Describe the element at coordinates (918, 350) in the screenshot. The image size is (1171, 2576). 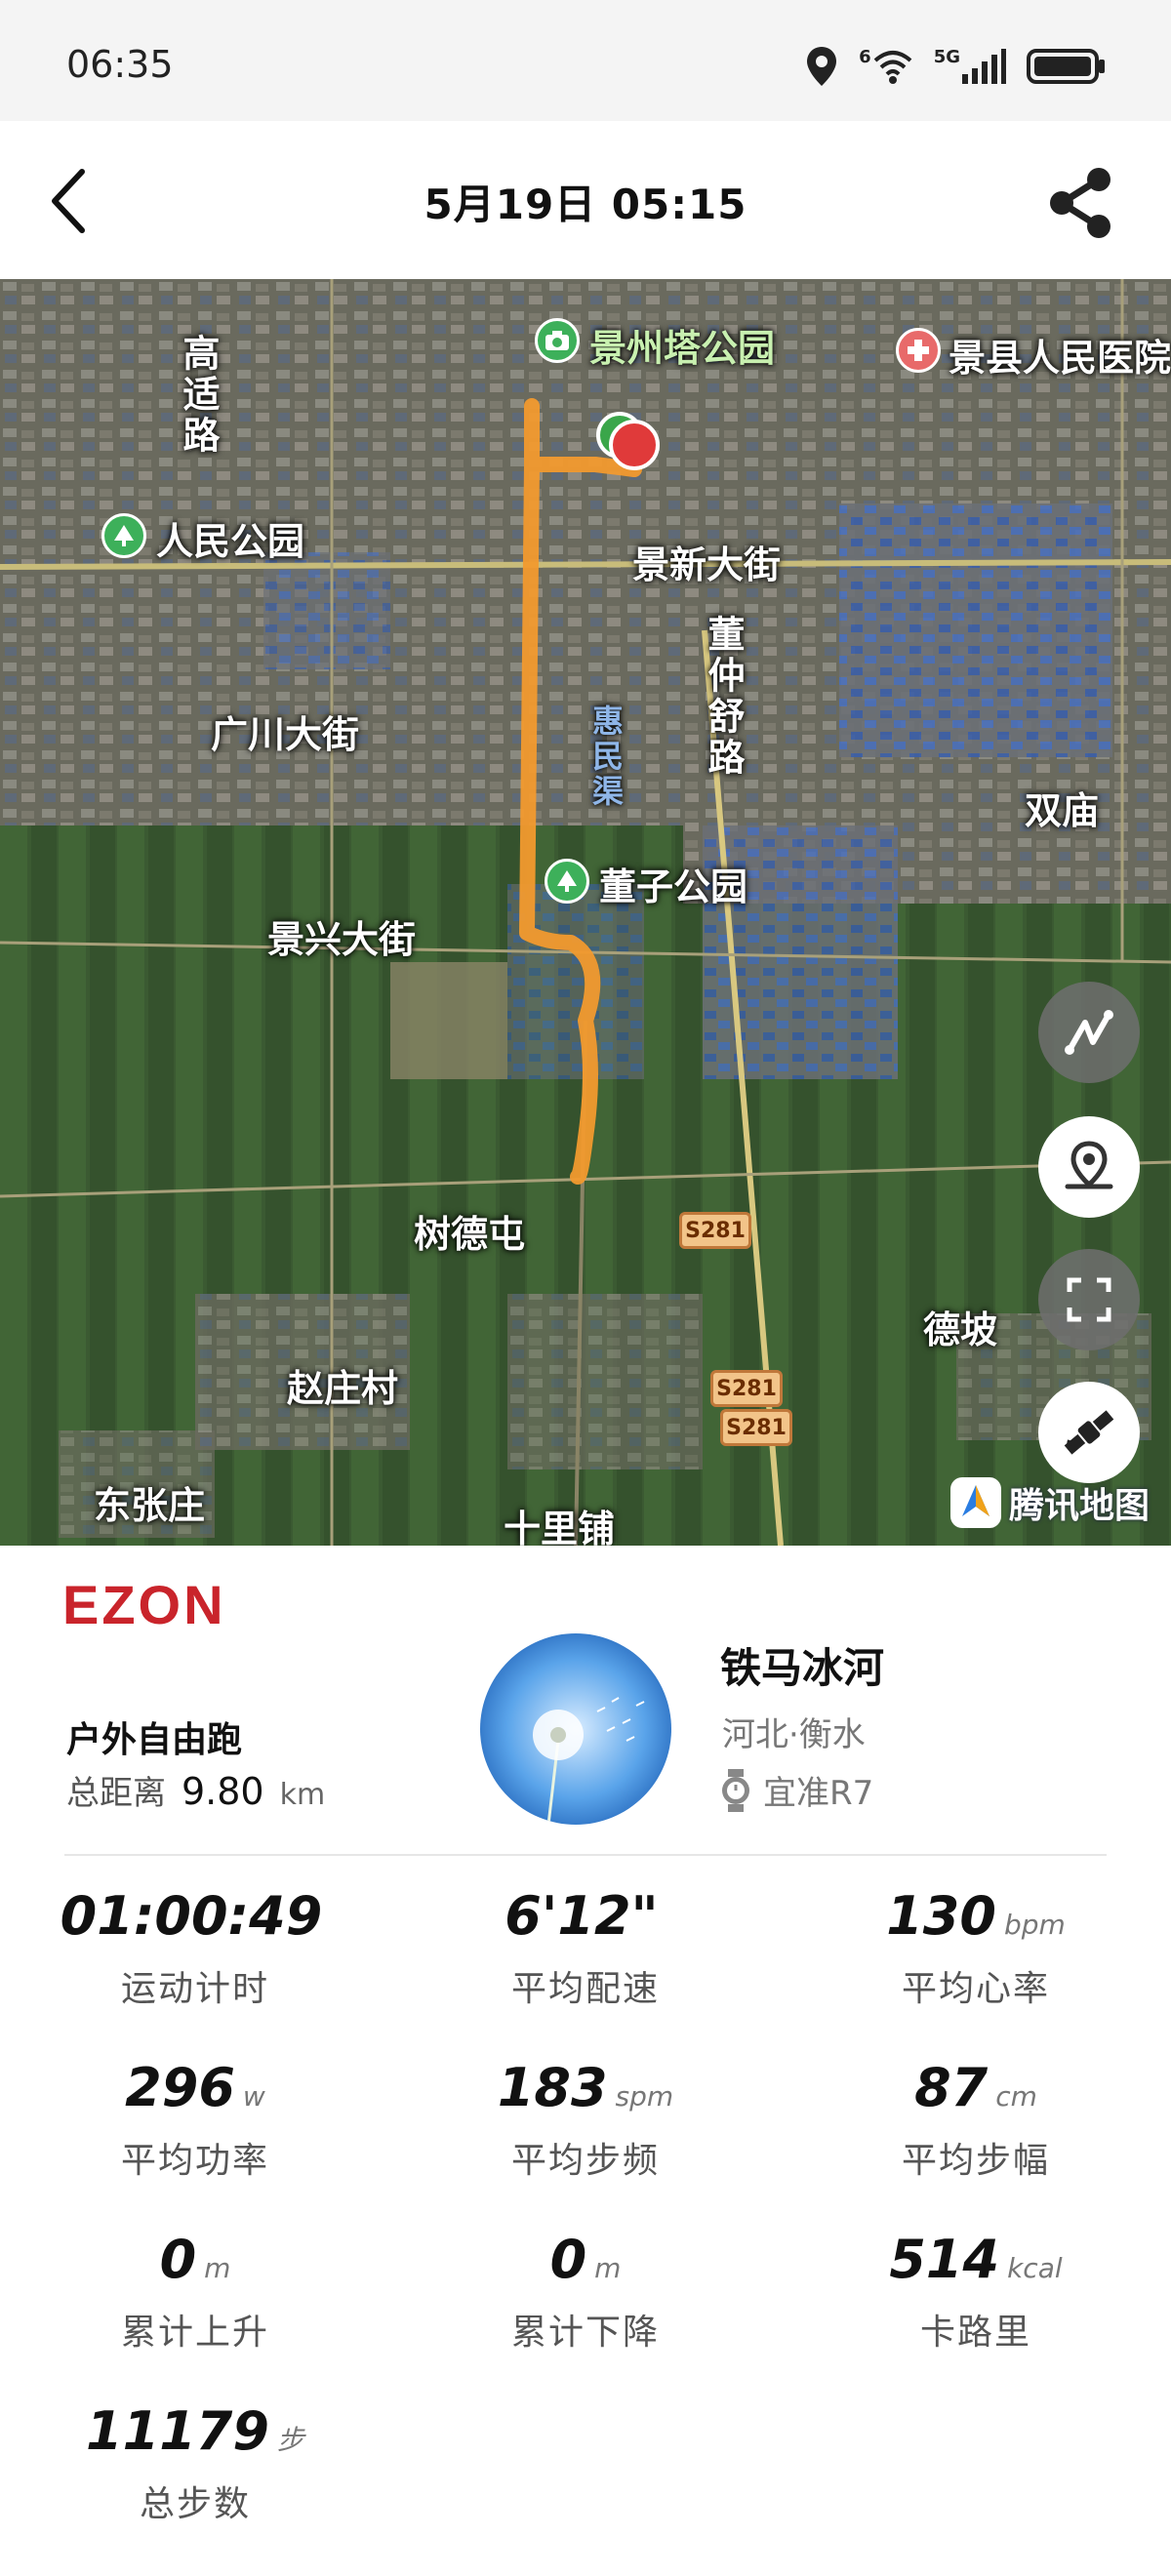
I see `hospital-icon` at that location.